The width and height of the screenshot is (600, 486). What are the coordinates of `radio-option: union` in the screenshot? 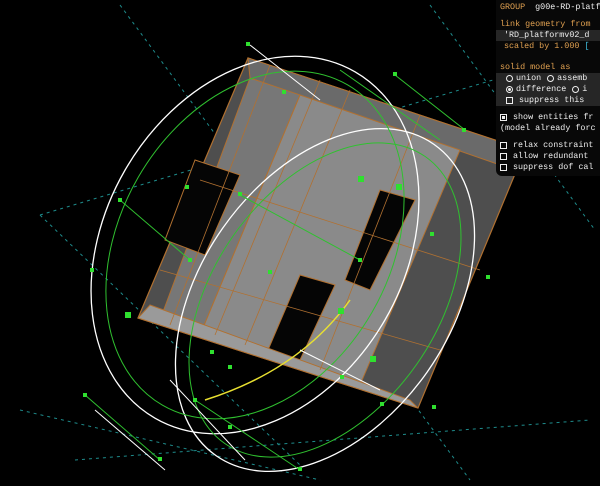 It's located at (524, 78).